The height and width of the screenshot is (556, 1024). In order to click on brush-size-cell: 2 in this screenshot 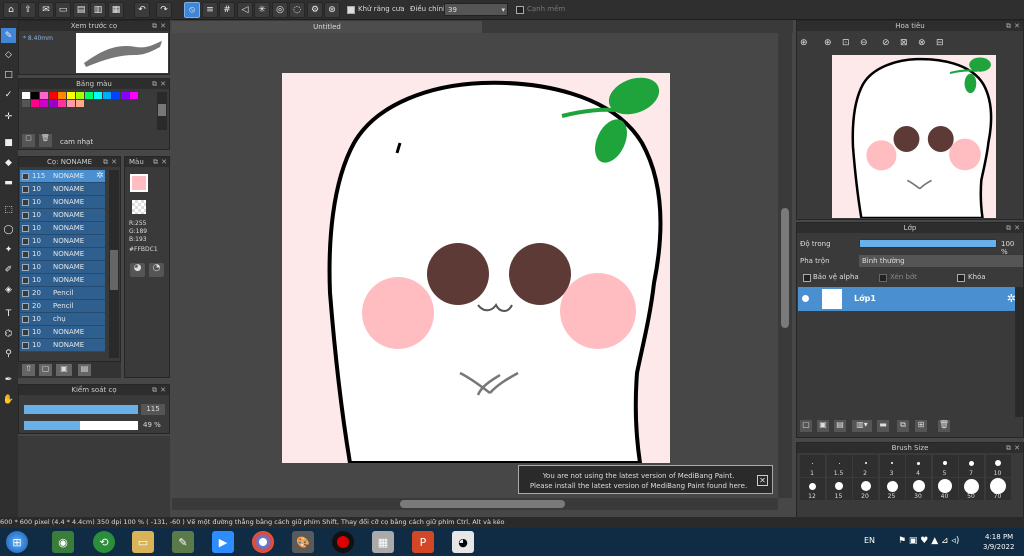, I will do `click(865, 466)`.